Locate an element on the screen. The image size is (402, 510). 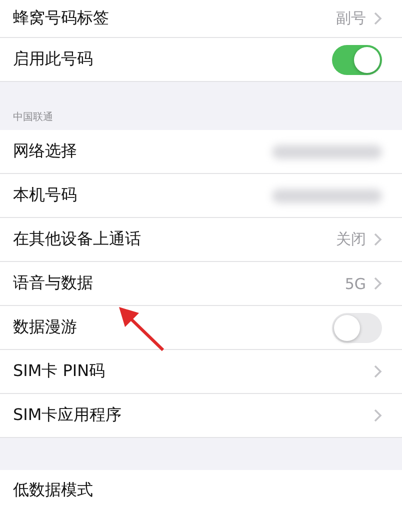
row-label: 在其他设备上通话 is located at coordinates (77, 239).